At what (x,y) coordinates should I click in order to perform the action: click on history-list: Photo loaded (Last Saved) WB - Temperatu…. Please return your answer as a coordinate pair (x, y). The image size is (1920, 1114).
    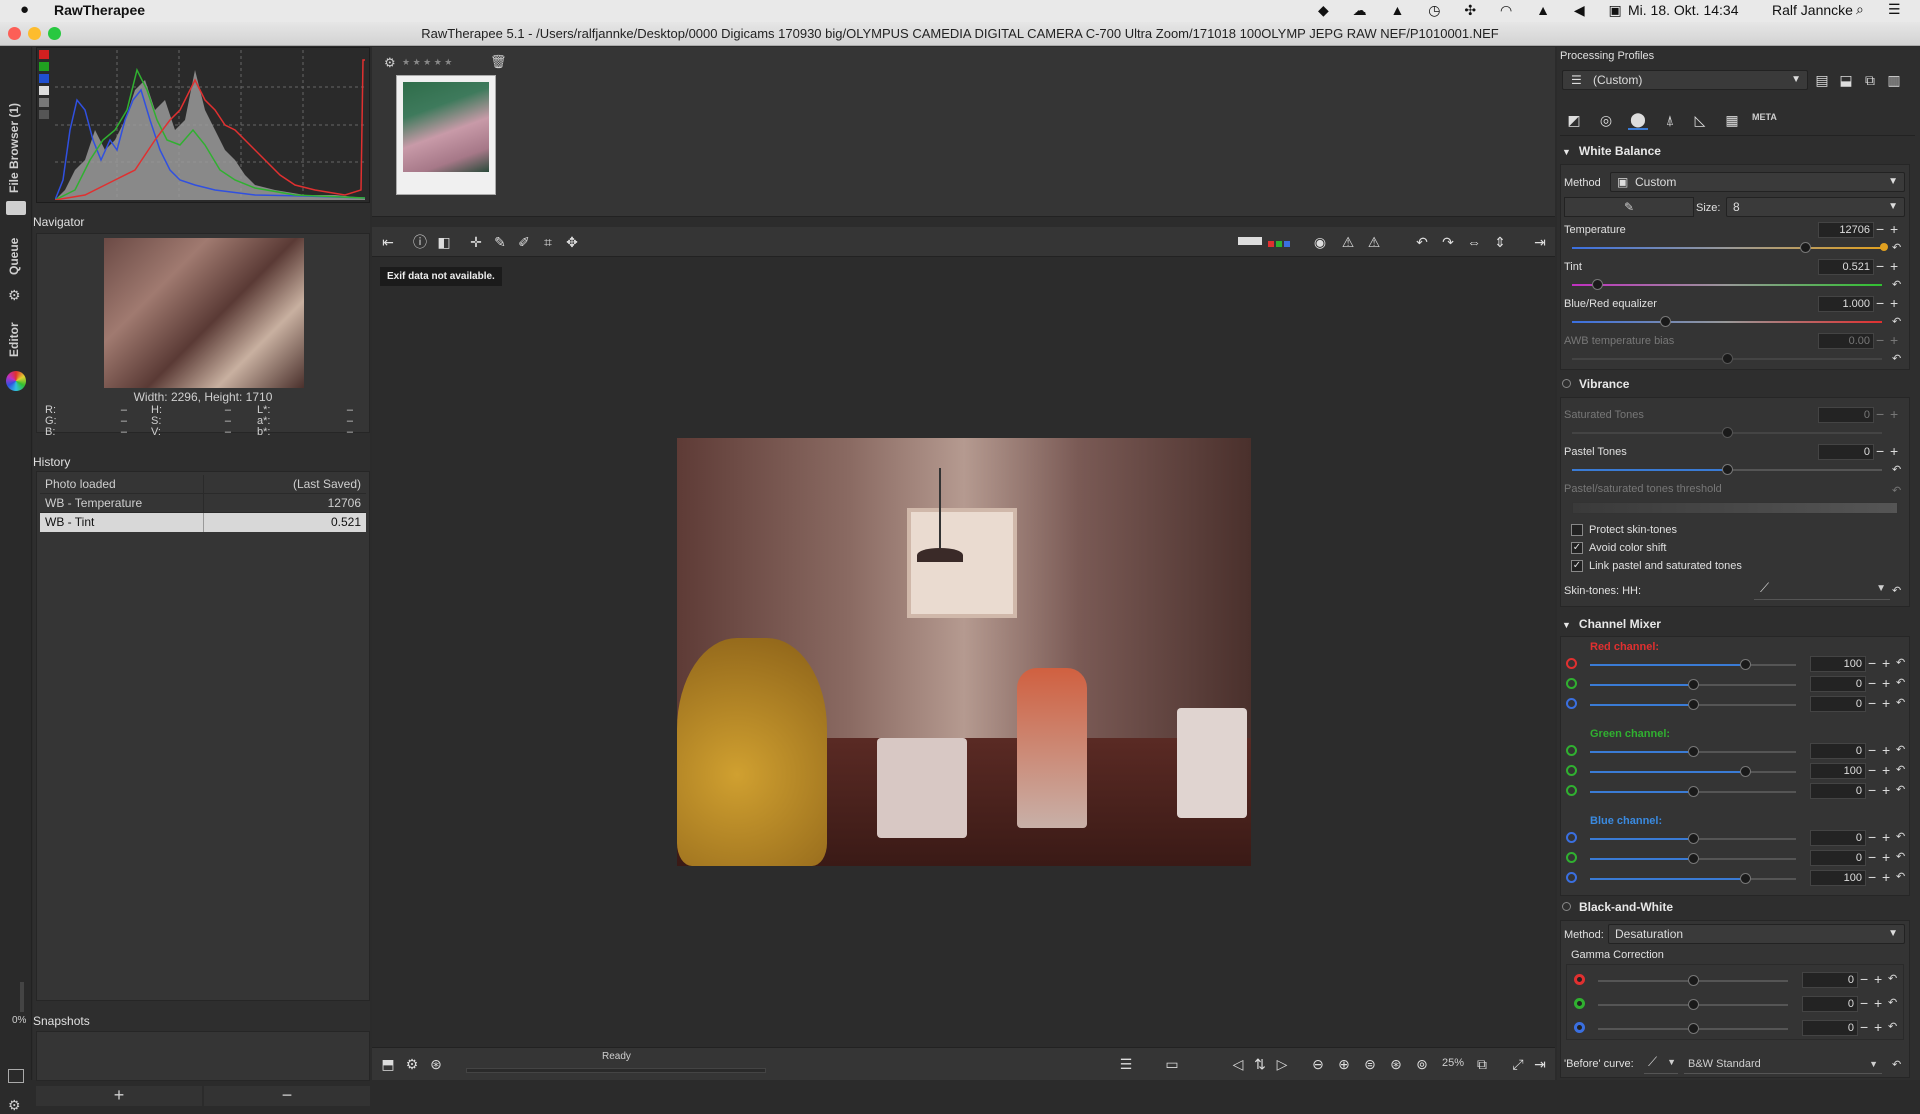
    Looking at the image, I should click on (203, 736).